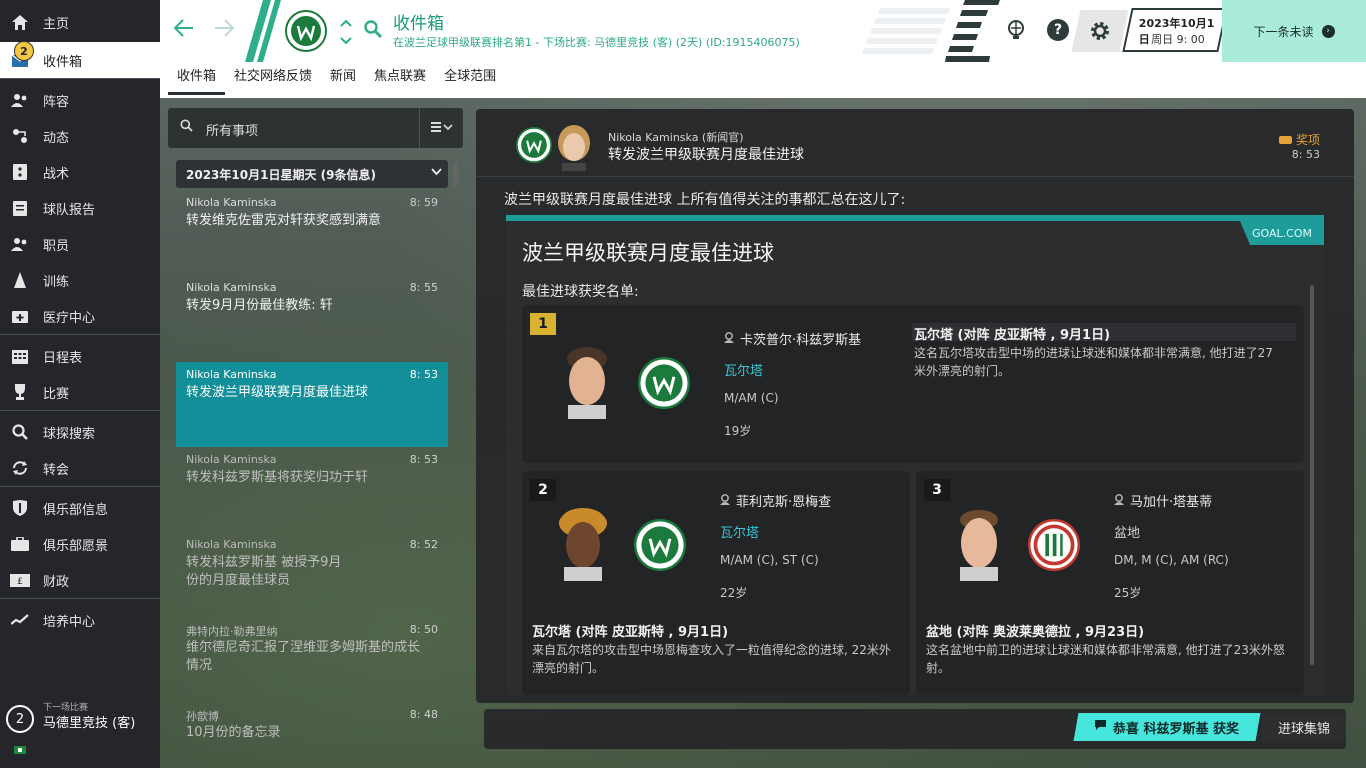 The height and width of the screenshot is (768, 1366). I want to click on player-name: 卡茨普尔·科兹罗斯基, so click(792, 338).